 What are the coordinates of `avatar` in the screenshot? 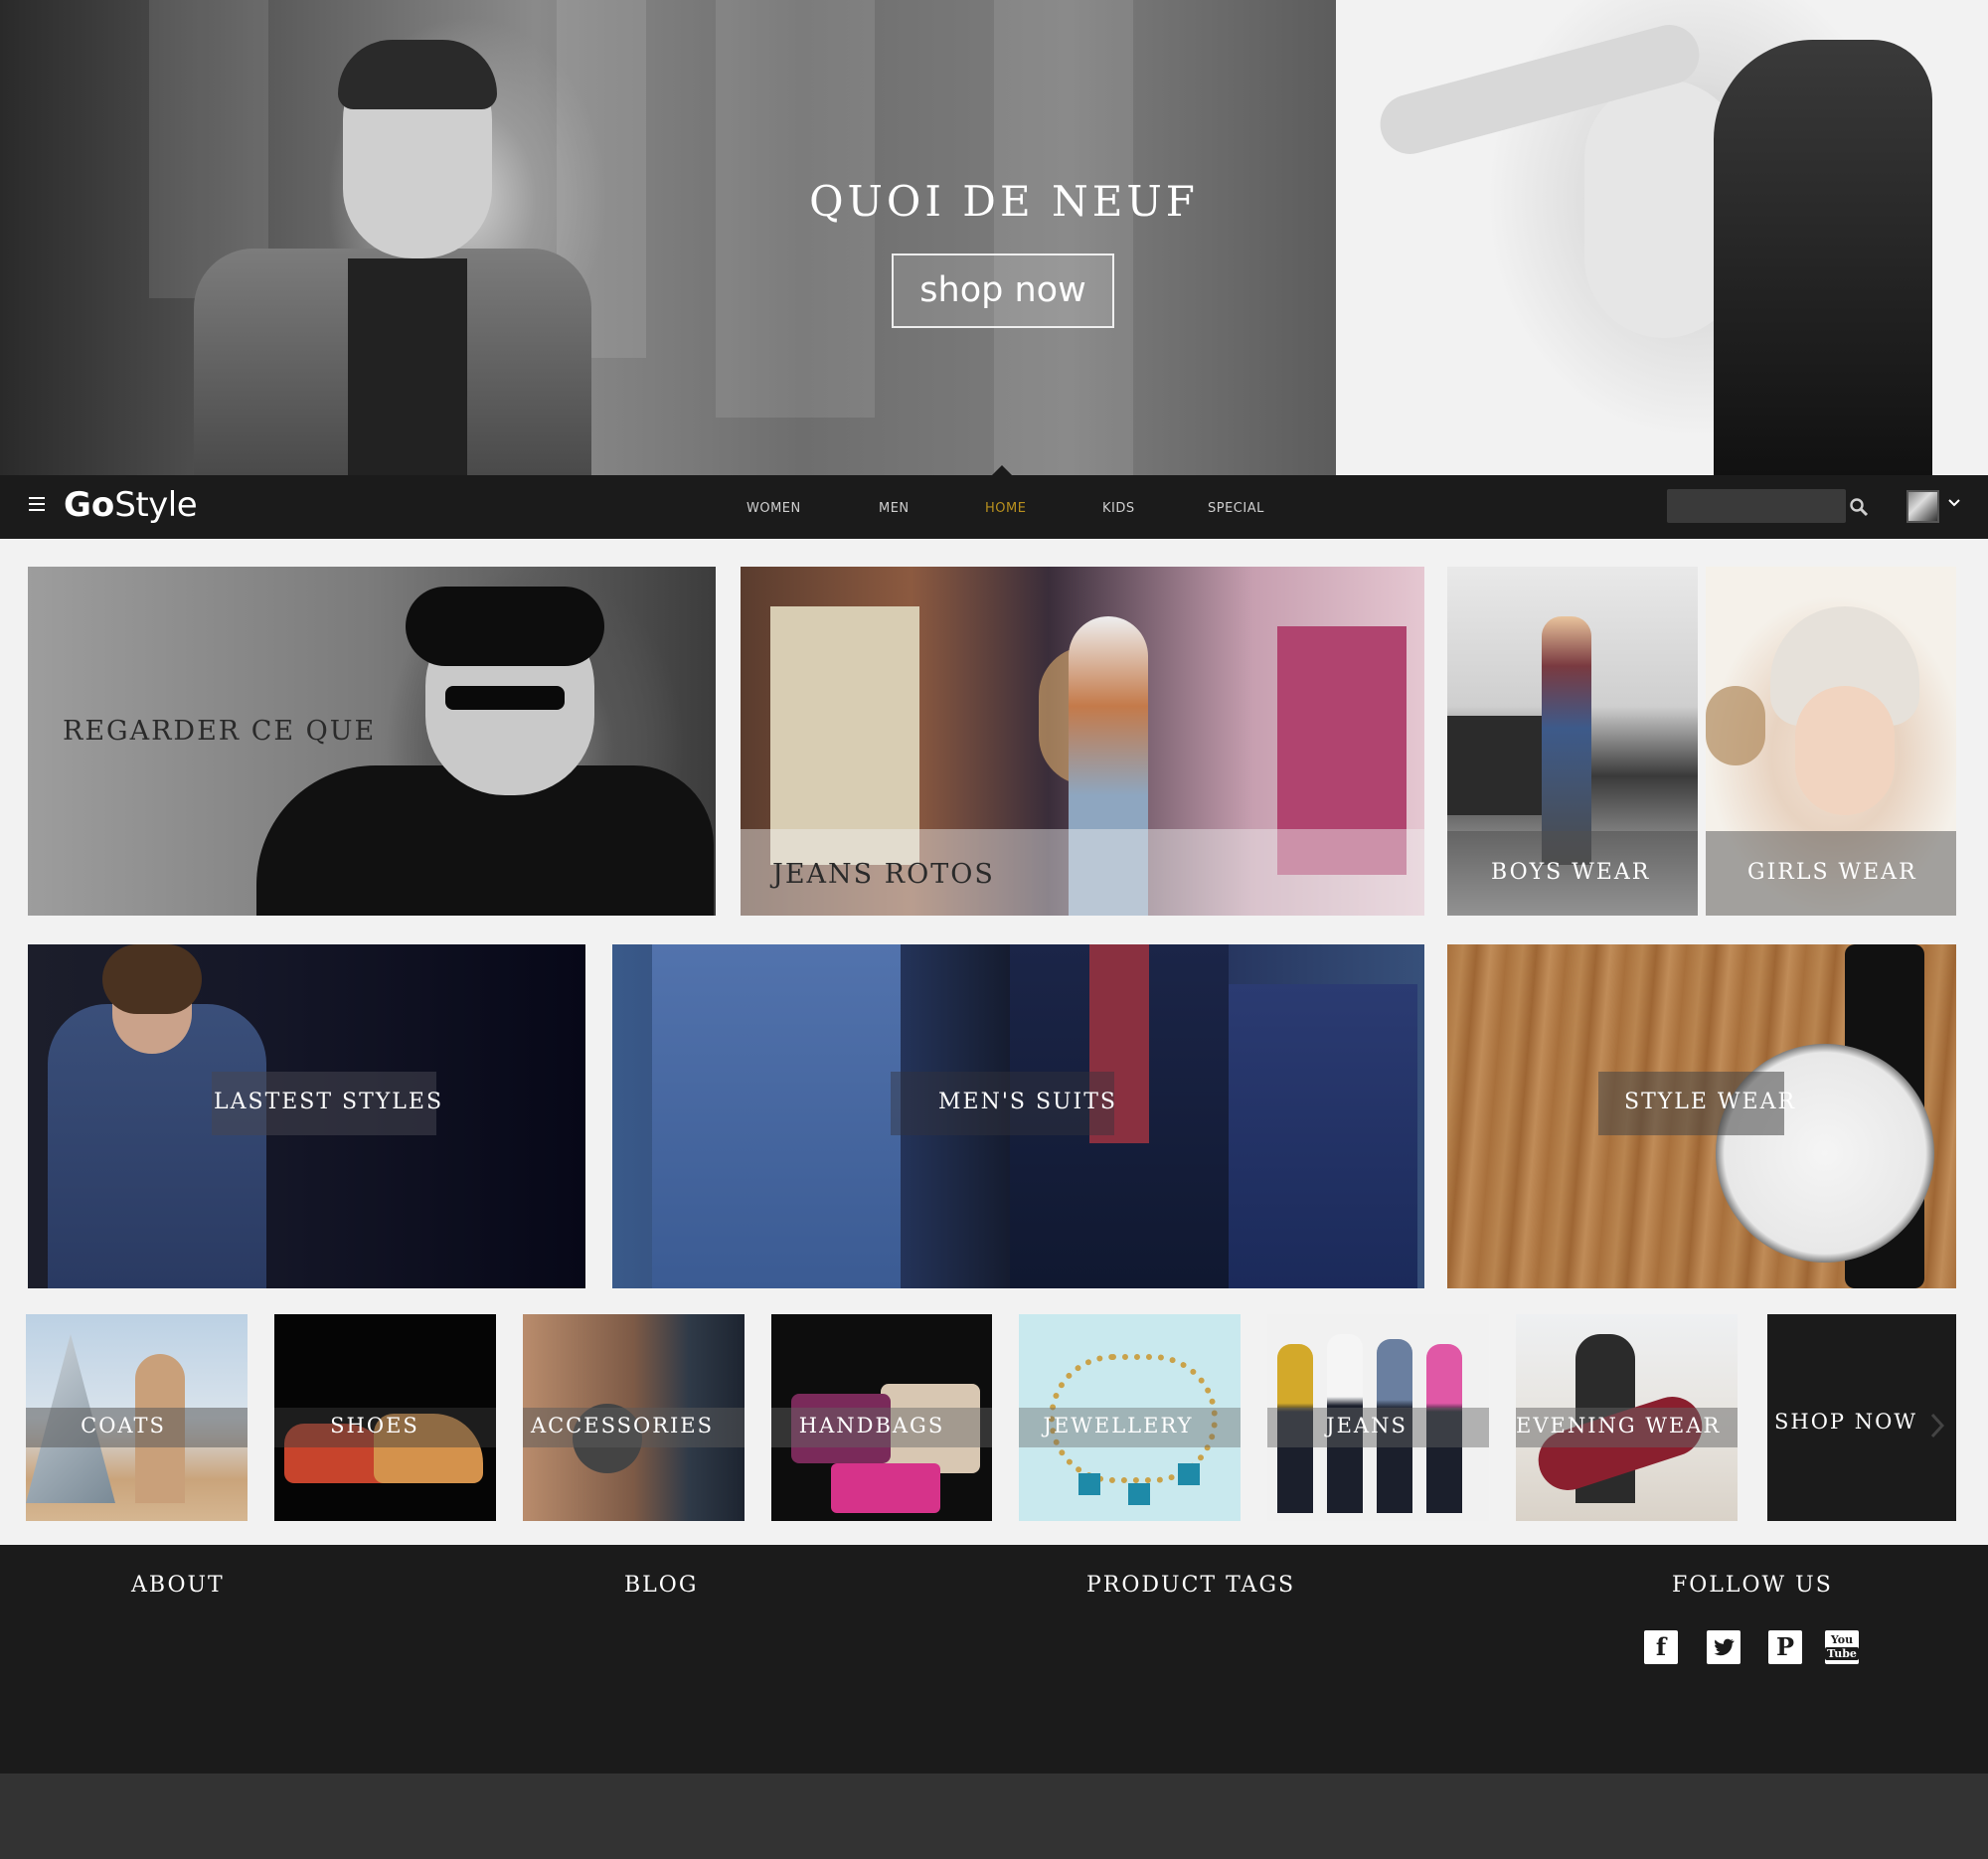 It's located at (1922, 507).